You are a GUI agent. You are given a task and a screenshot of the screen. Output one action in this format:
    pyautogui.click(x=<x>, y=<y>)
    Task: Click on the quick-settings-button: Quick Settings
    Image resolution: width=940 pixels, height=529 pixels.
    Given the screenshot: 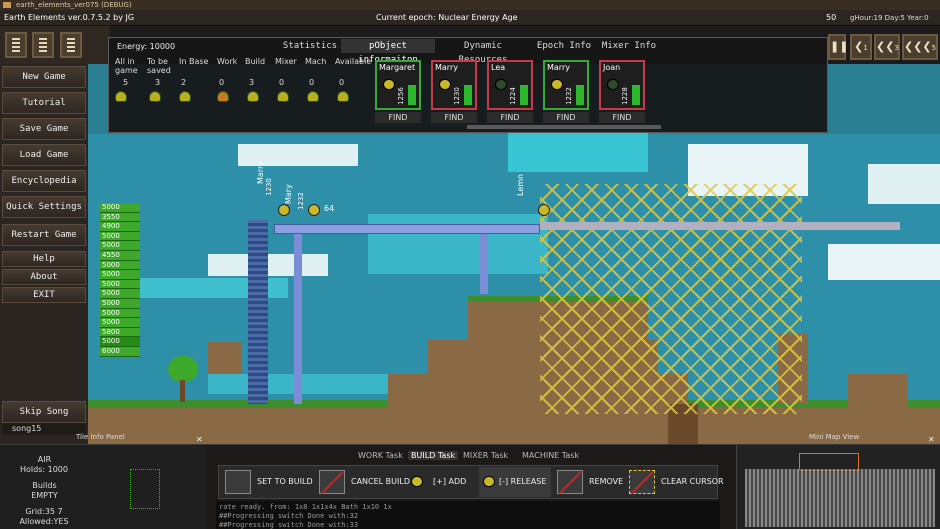 What is the action you would take?
    pyautogui.click(x=44, y=207)
    